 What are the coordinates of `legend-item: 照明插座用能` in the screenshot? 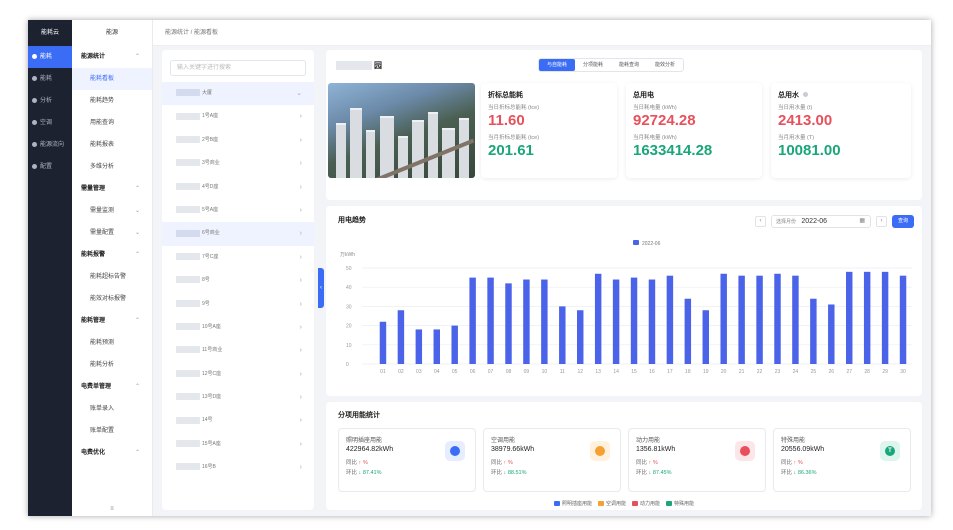 It's located at (572, 503).